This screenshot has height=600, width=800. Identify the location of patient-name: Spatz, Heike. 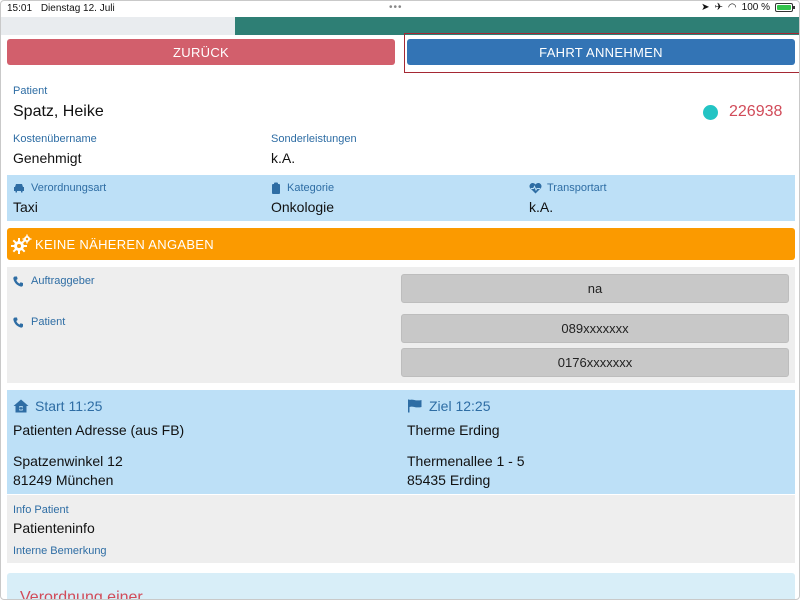
(58, 111).